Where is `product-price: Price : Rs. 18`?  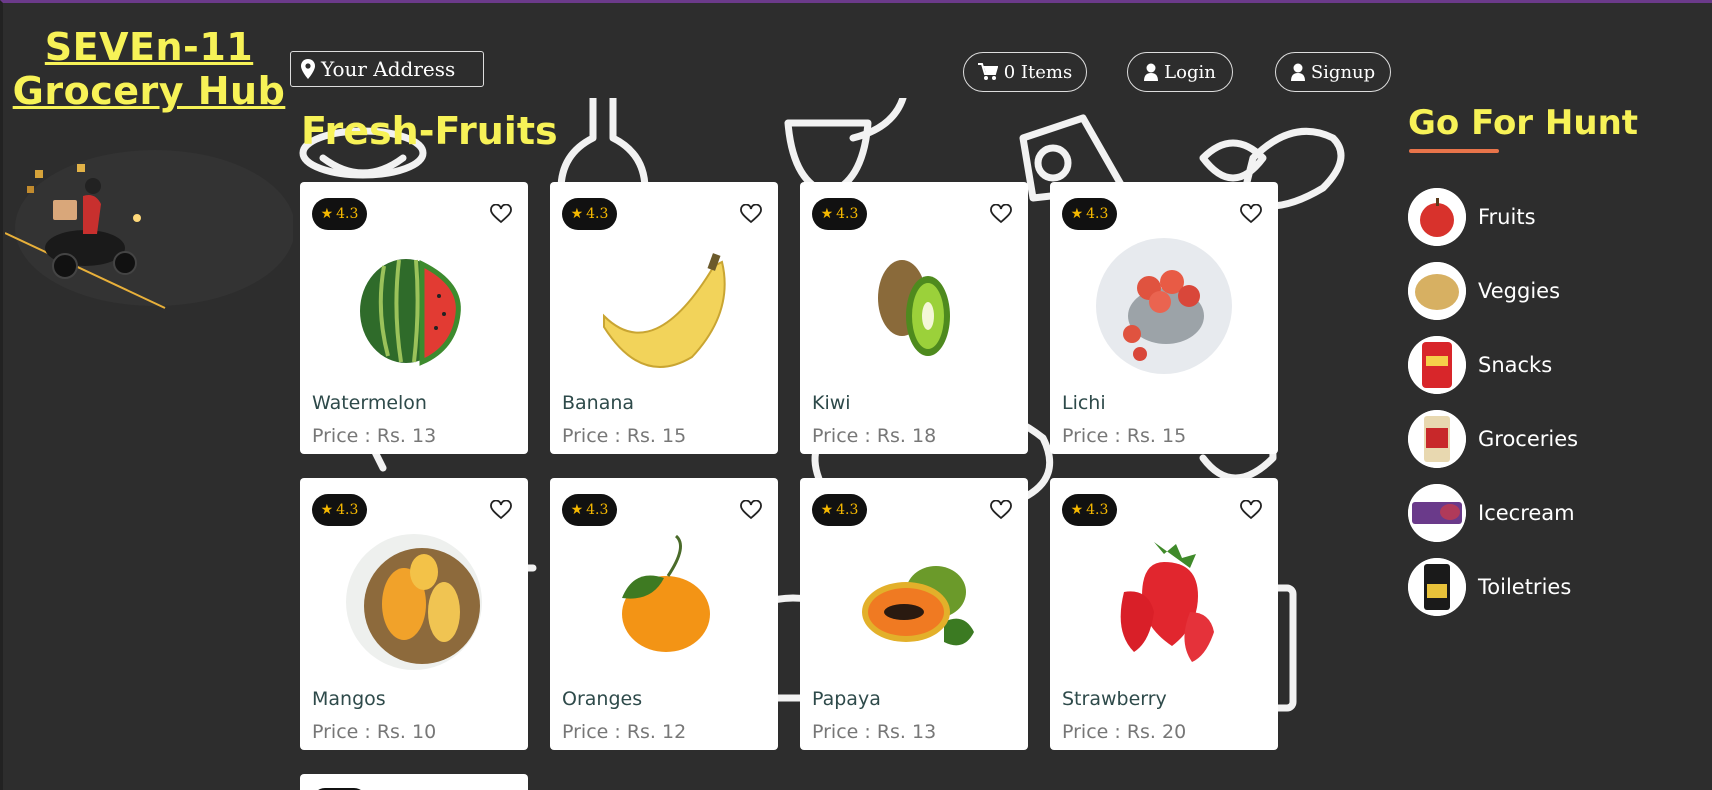 product-price: Price : Rs. 18 is located at coordinates (874, 436).